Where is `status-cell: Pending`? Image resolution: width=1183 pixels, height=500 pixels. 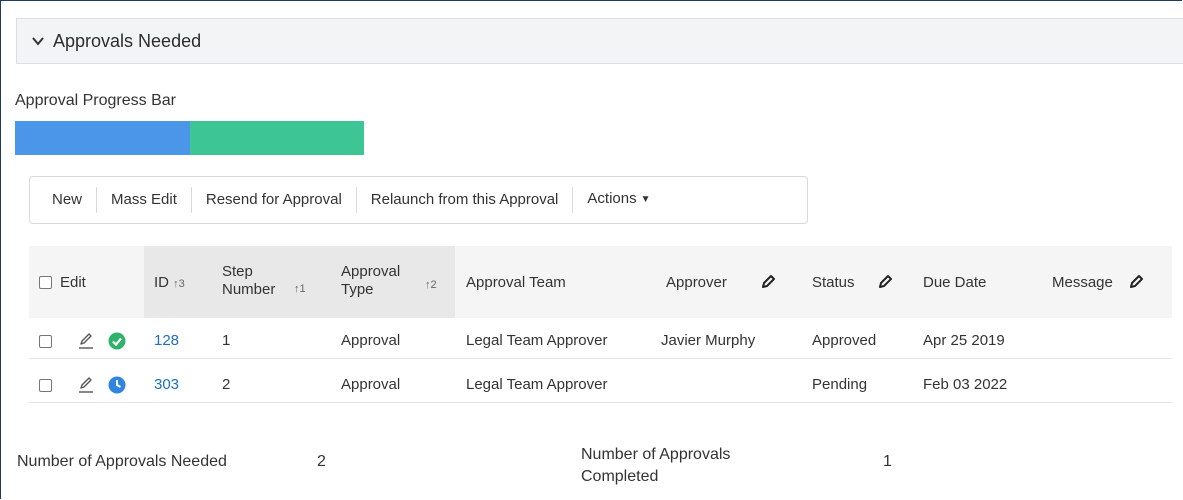 status-cell: Pending is located at coordinates (839, 384).